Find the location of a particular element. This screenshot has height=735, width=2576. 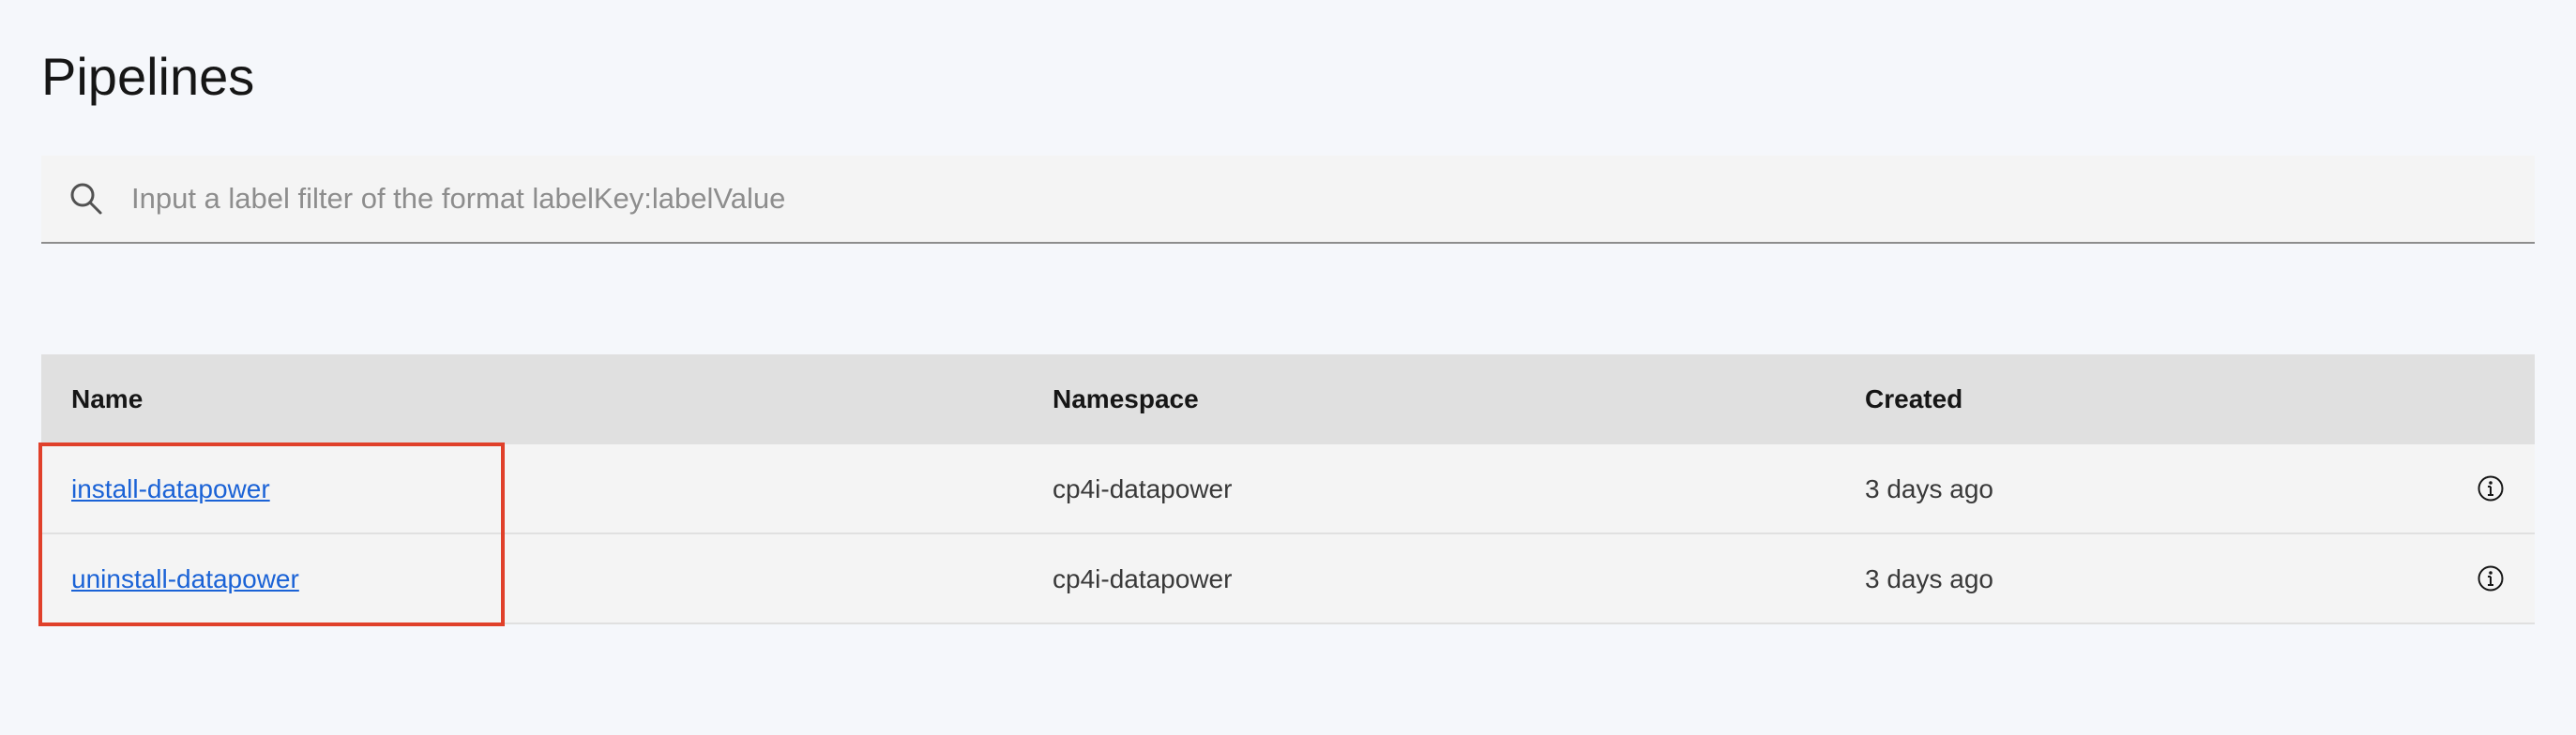

search-icon is located at coordinates (86, 199).